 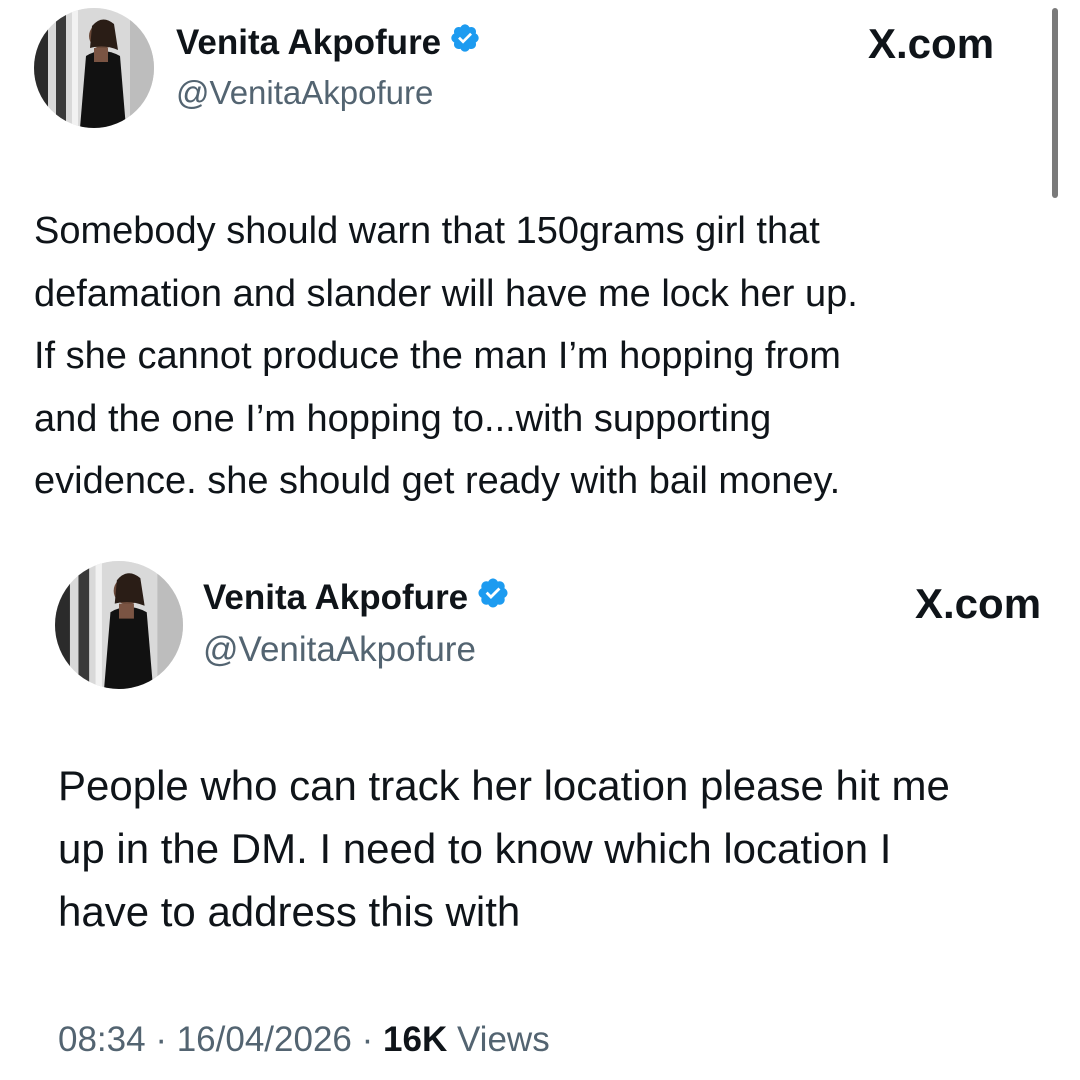 What do you see at coordinates (503, 1039) in the screenshot?
I see `views-label: Views` at bounding box center [503, 1039].